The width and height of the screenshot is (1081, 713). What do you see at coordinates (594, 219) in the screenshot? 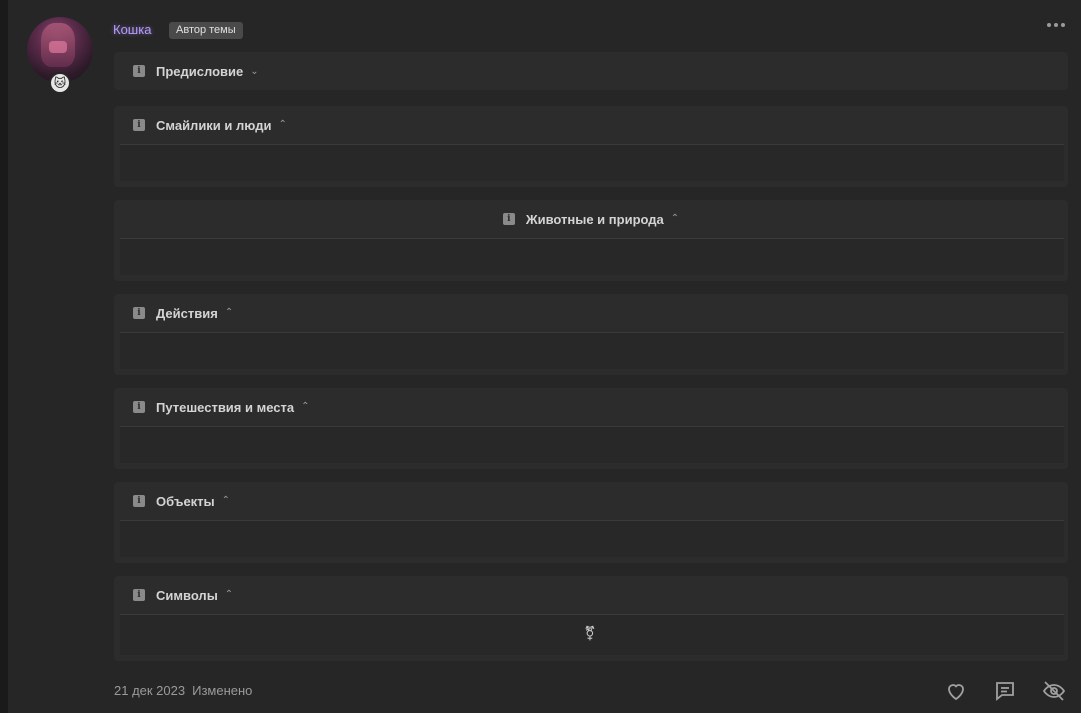
I see `spoiler-title: Животные и природа` at bounding box center [594, 219].